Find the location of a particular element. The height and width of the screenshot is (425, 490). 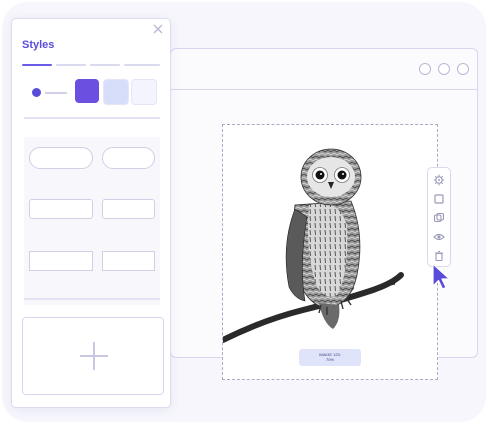

plus-icon is located at coordinates (94, 356).